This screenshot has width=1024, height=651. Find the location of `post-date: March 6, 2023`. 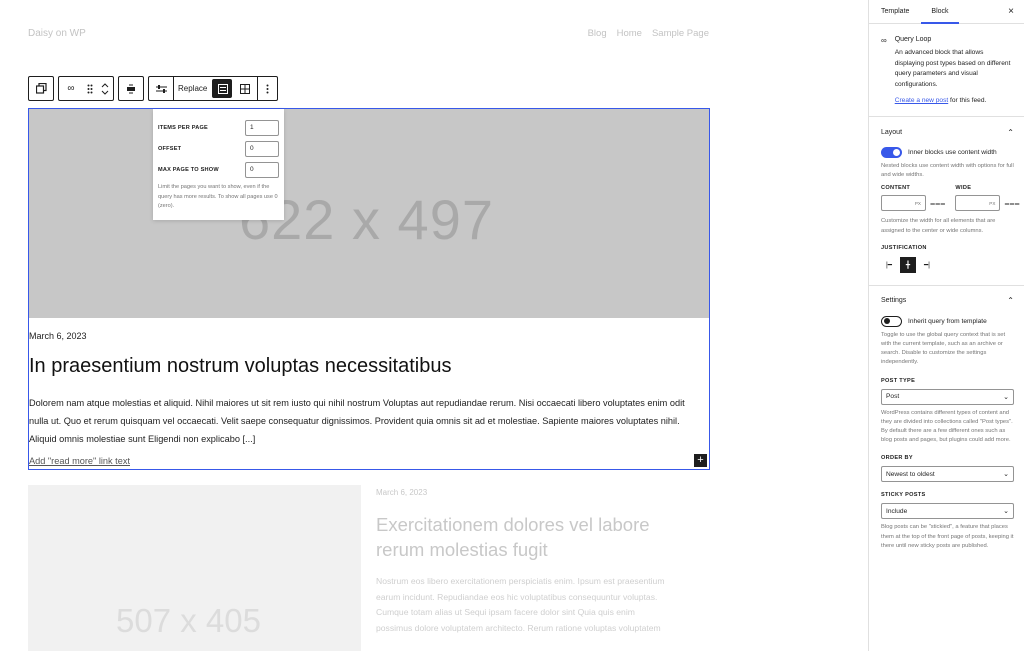

post-date: March 6, 2023 is located at coordinates (58, 336).